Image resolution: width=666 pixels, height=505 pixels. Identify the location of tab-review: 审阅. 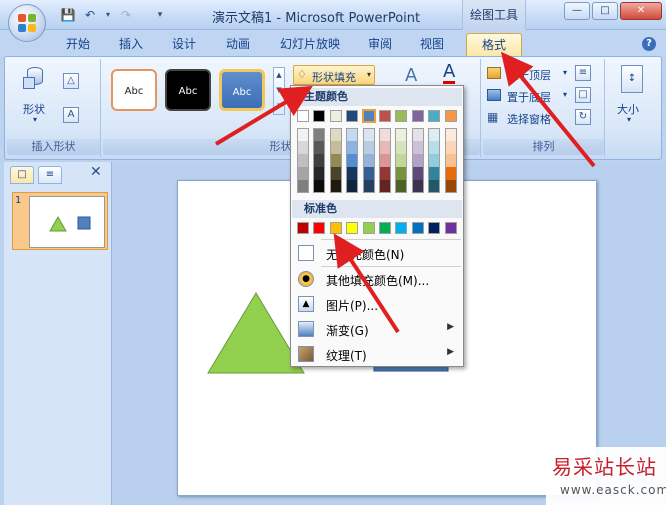
(380, 44).